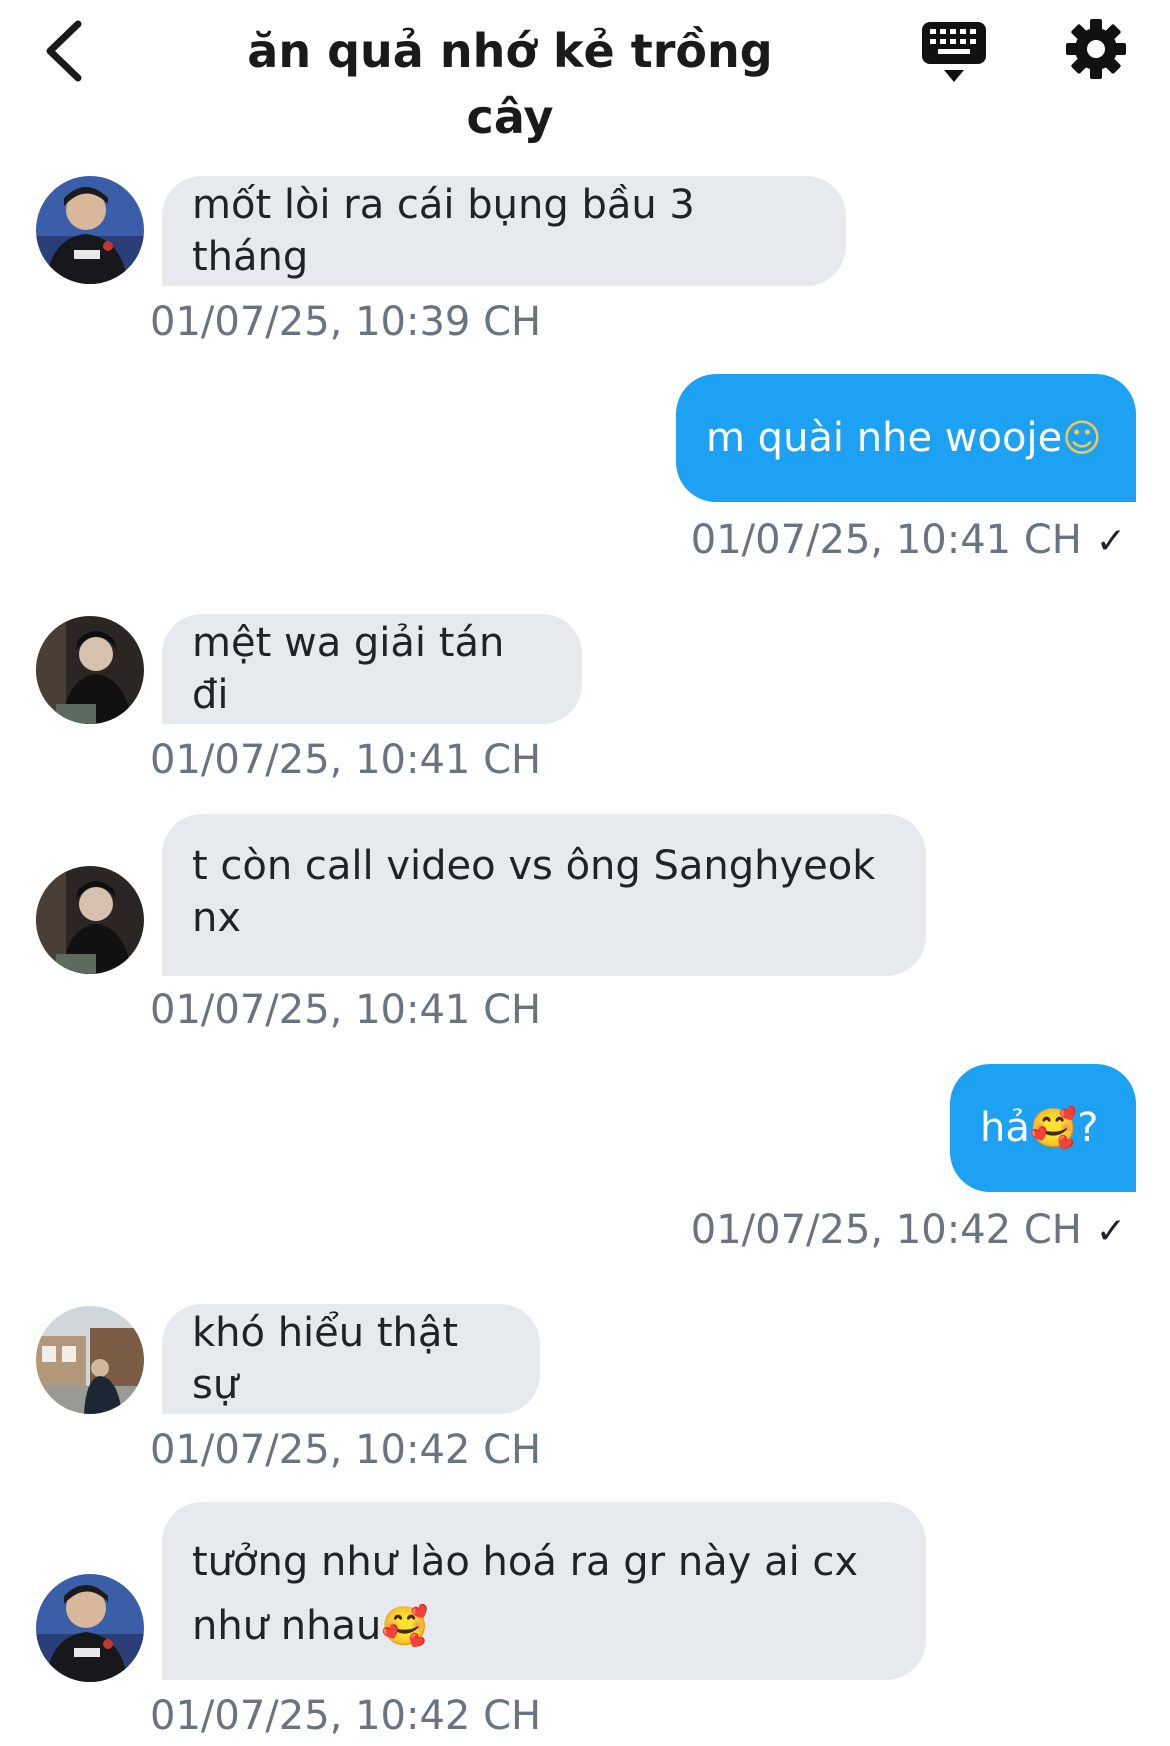  I want to click on message-bubble-outgoing: m quài nhe wooje ☺, so click(906, 438).